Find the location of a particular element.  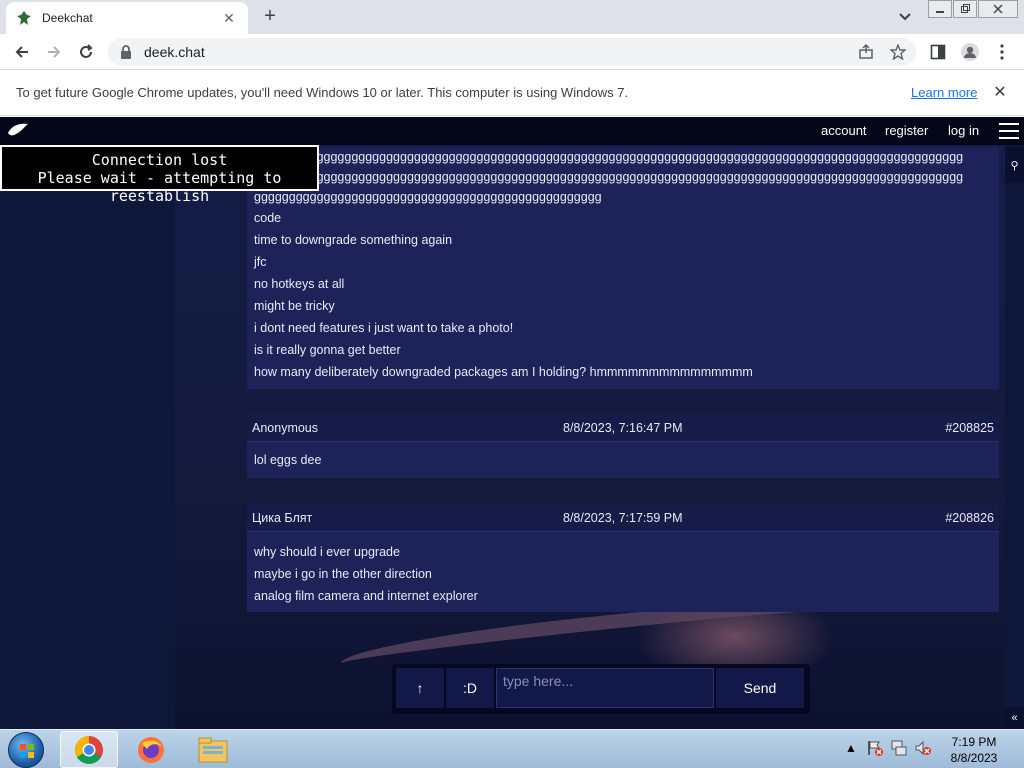

message-timestamp: 8/8/2023, 7:17:59 PM is located at coordinates (623, 518).